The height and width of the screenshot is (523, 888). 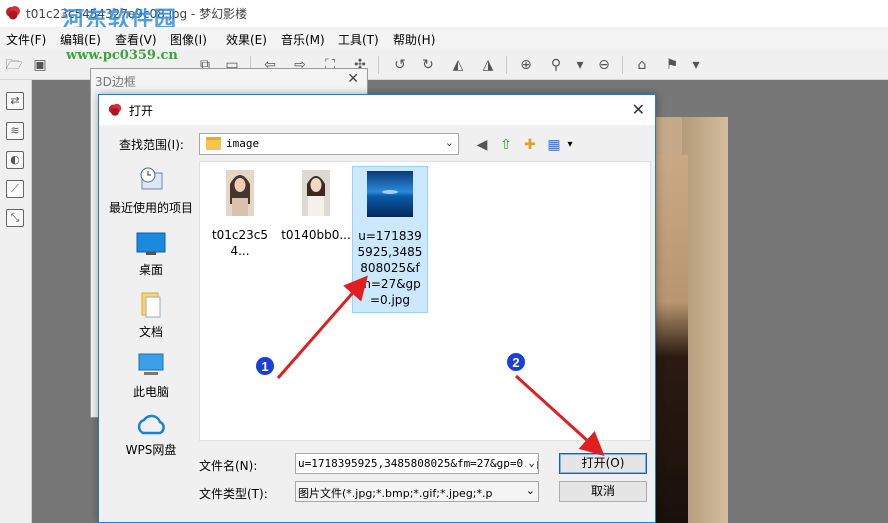 I want to click on annotation-layer: 1 2, so click(x=429, y=366).